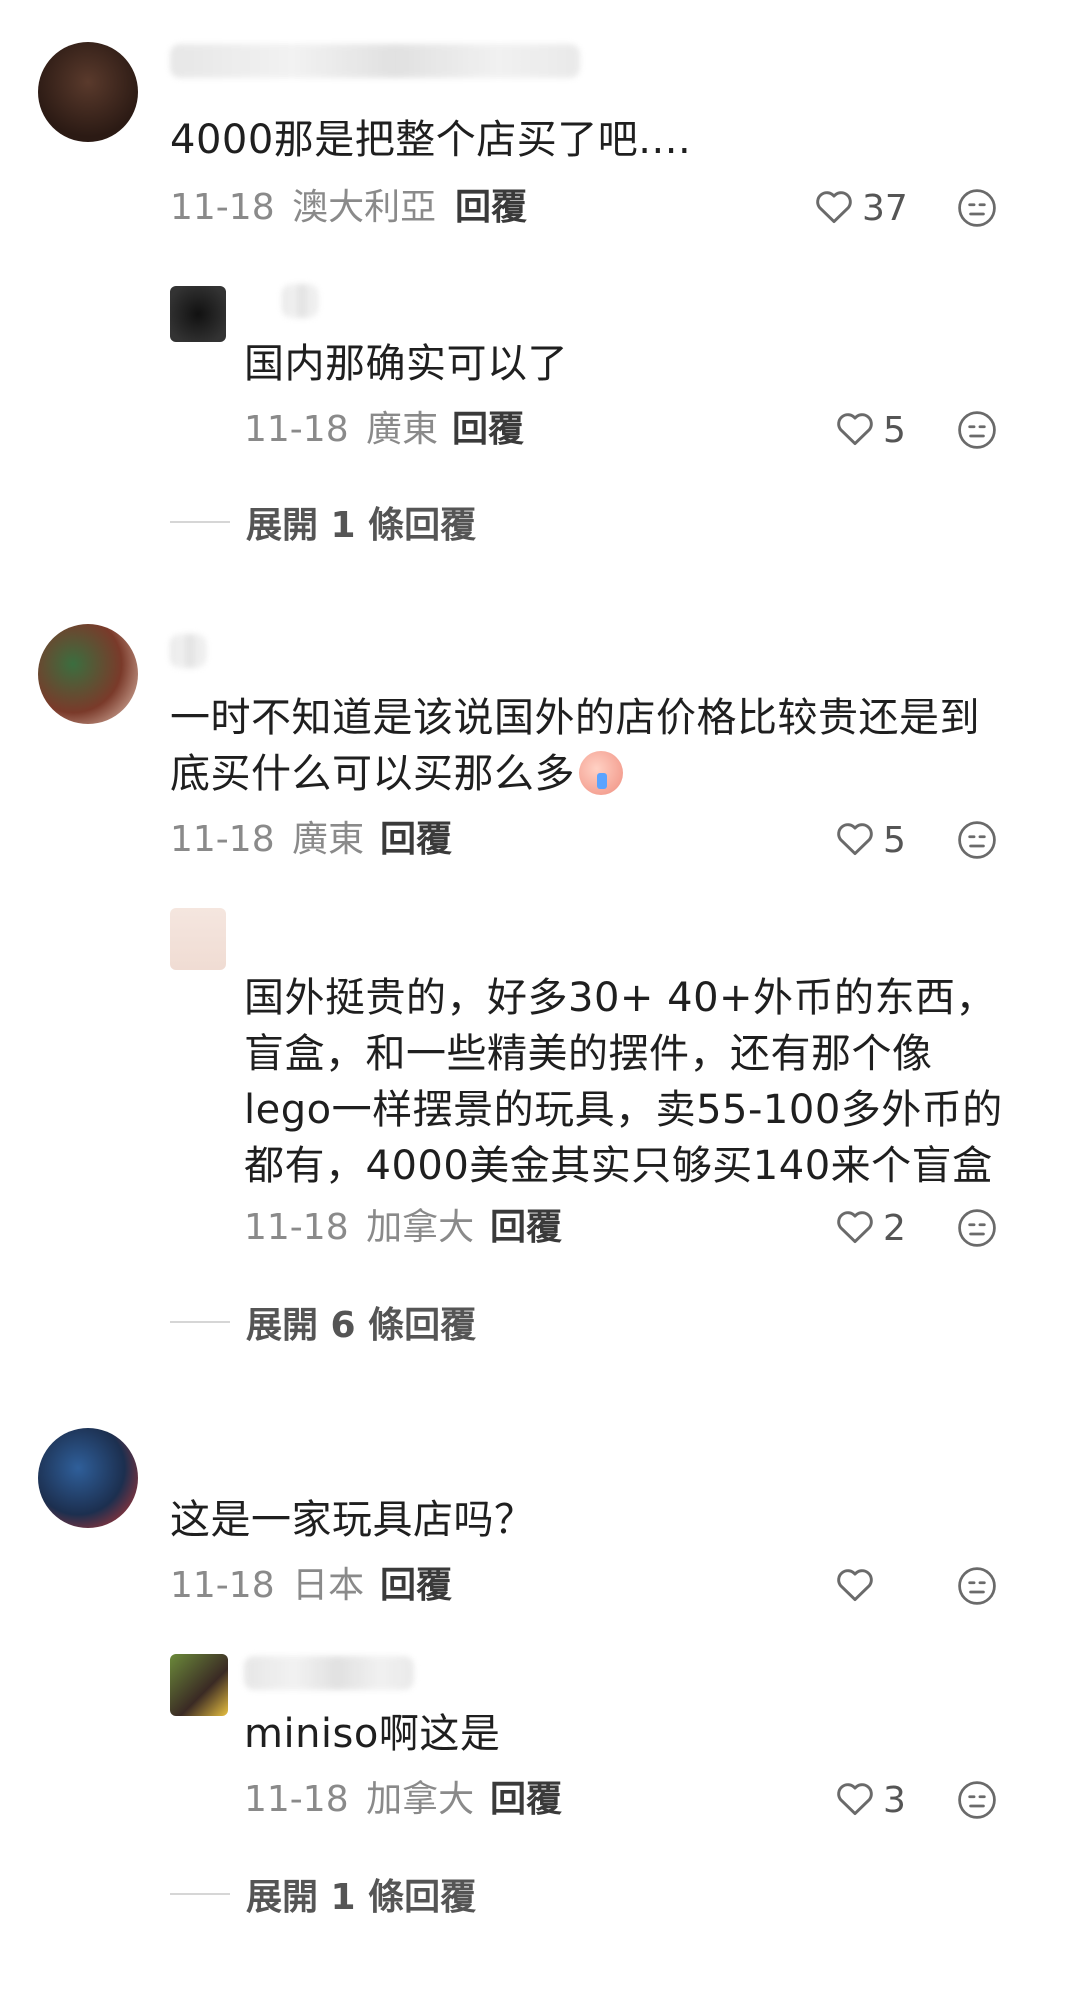 The width and height of the screenshot is (1080, 1998). I want to click on like-count: 37, so click(885, 208).